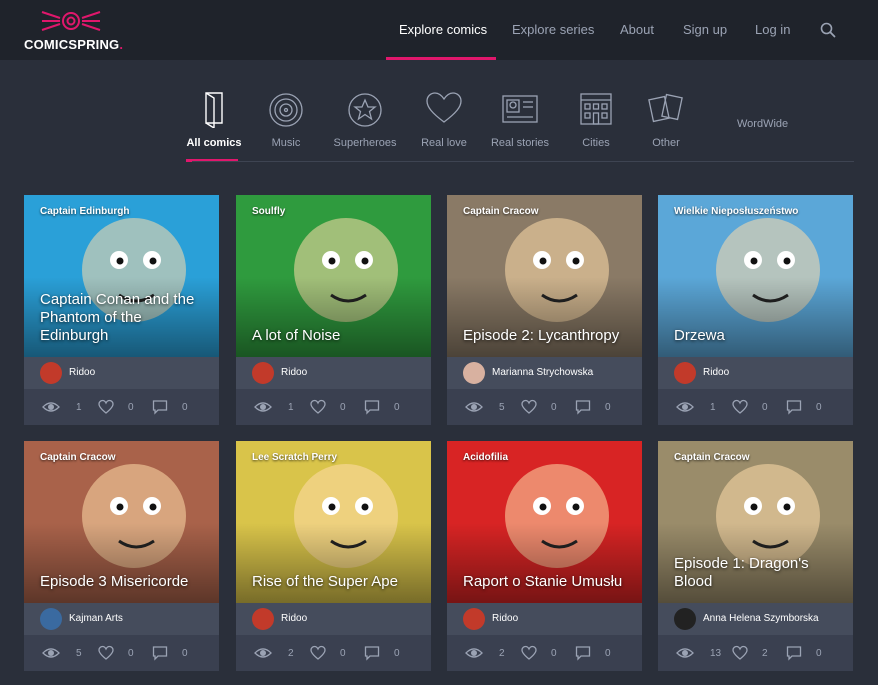 This screenshot has height=685, width=878. Describe the element at coordinates (337, 336) in the screenshot. I see `comic-title: A lot of Noise` at that location.